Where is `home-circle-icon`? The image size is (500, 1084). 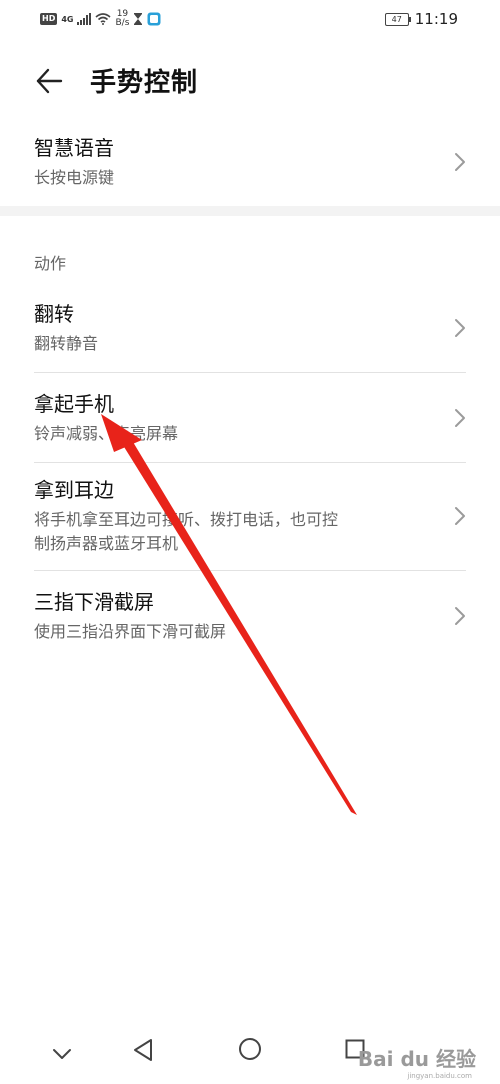 home-circle-icon is located at coordinates (250, 1049).